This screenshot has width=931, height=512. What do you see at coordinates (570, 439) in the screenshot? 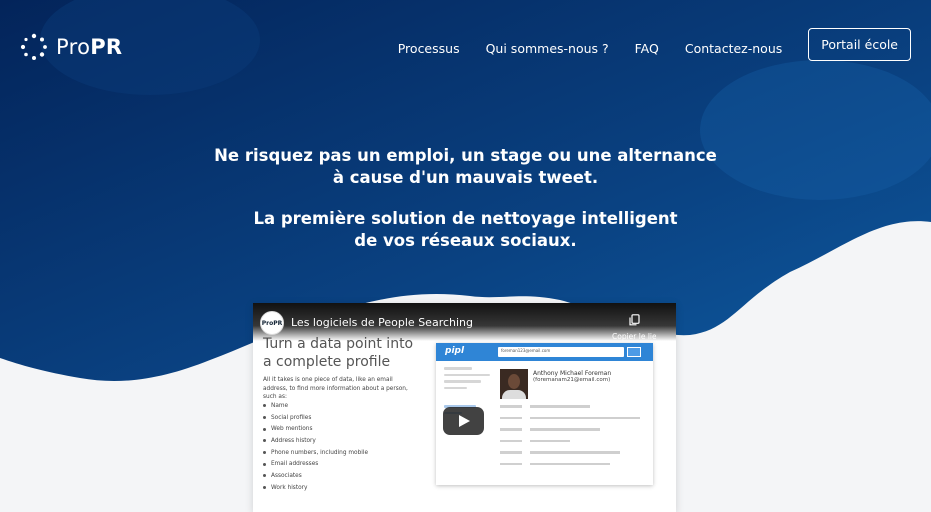
I see `profile-details` at bounding box center [570, 439].